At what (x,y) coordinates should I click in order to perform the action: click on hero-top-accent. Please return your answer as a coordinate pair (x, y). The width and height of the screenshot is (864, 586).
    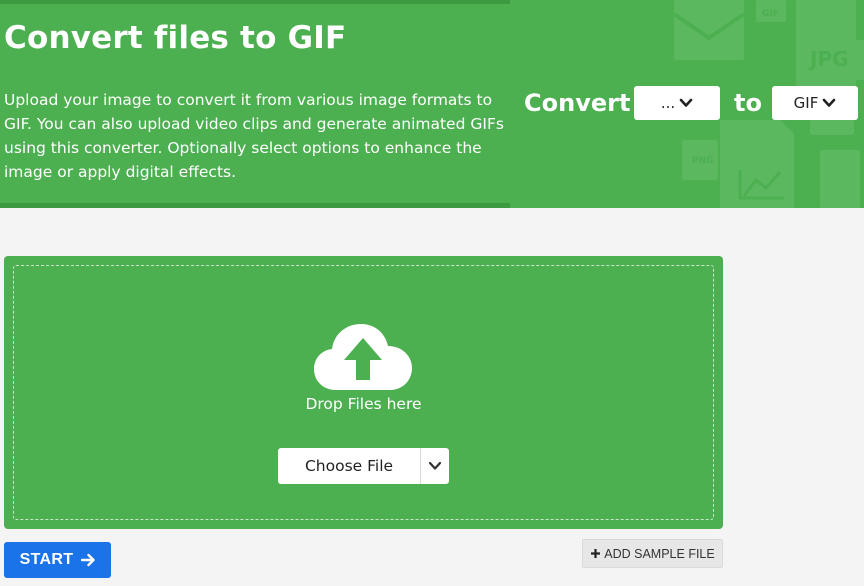
    Looking at the image, I should click on (255, 2).